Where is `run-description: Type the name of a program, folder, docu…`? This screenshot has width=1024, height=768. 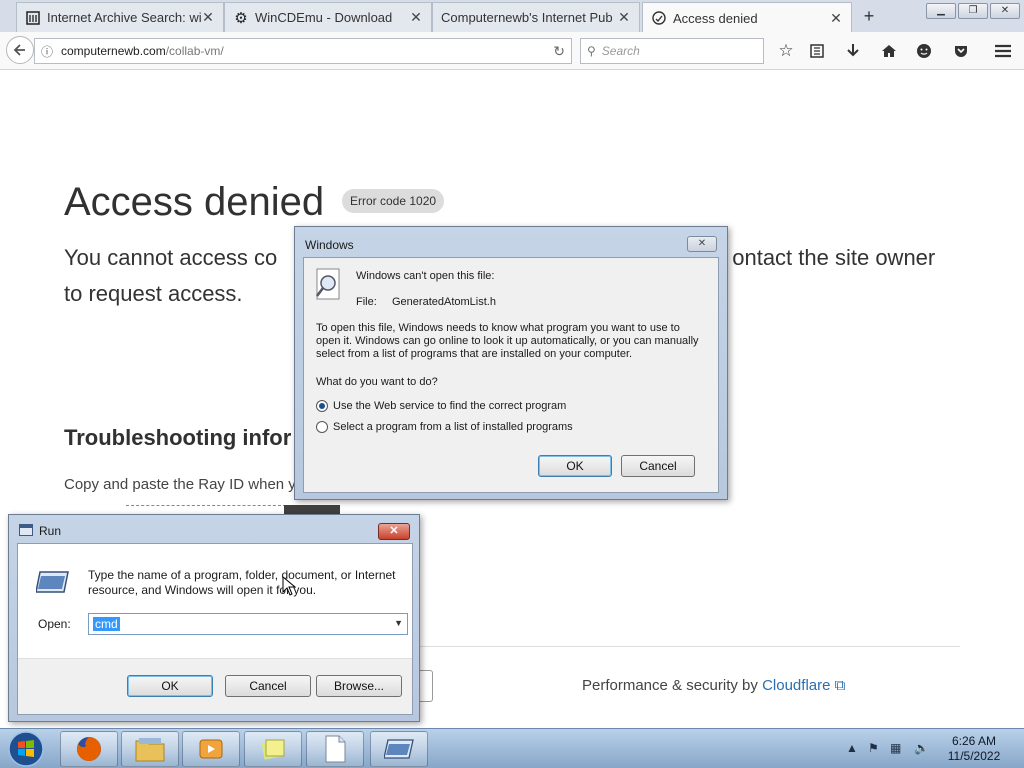 run-description: Type the name of a program, folder, docu… is located at coordinates (242, 582).